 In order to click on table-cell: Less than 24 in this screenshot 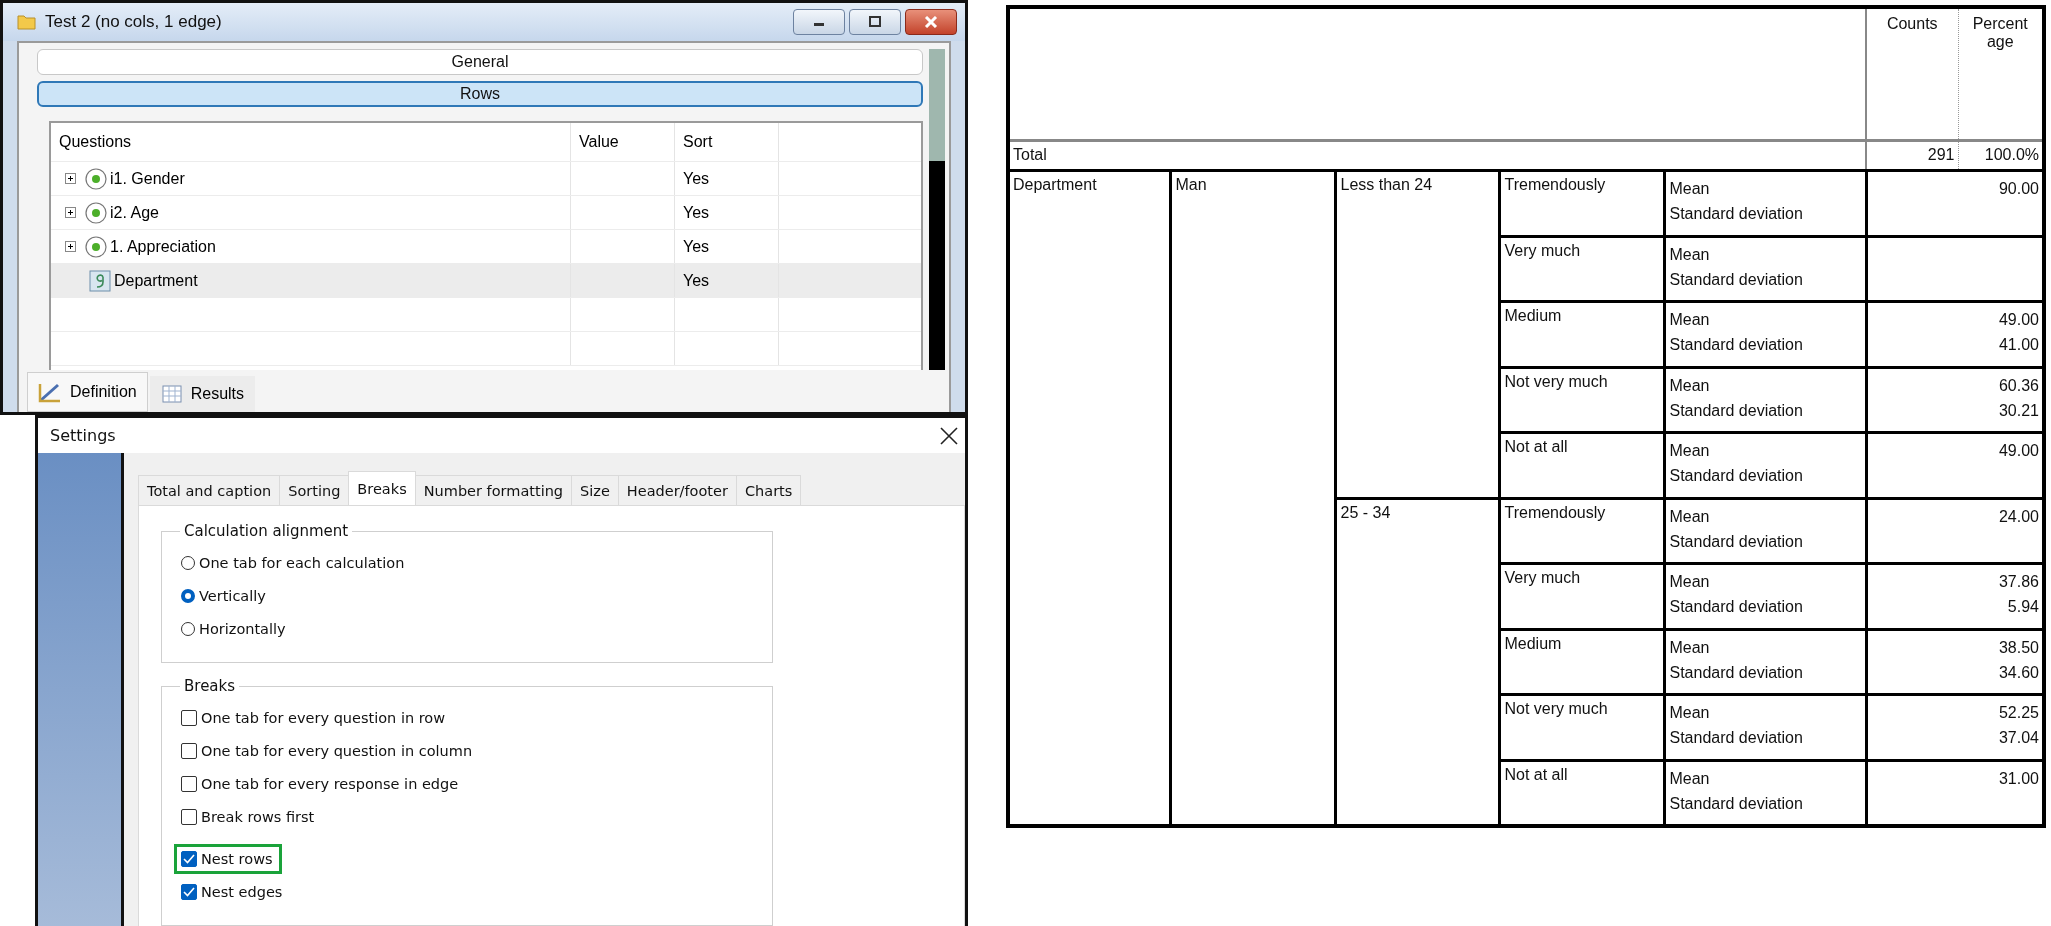, I will do `click(1386, 185)`.